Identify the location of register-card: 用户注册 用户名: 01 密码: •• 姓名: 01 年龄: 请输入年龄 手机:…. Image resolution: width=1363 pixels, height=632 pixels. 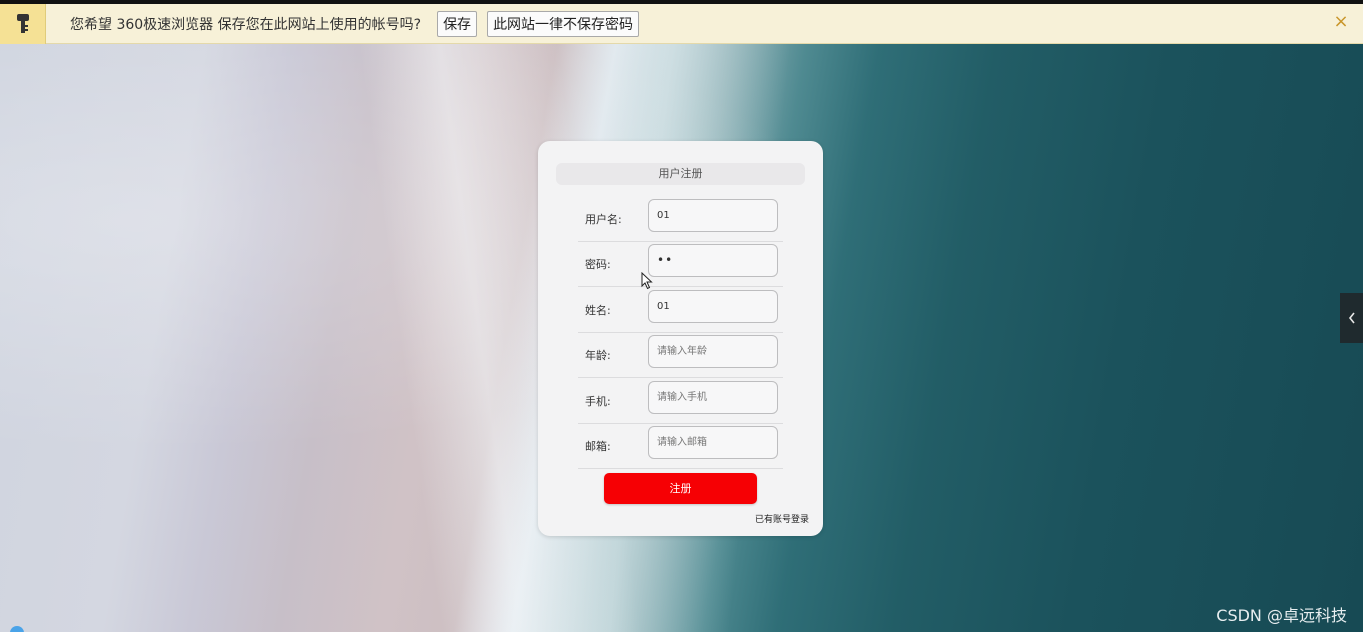
(680, 338).